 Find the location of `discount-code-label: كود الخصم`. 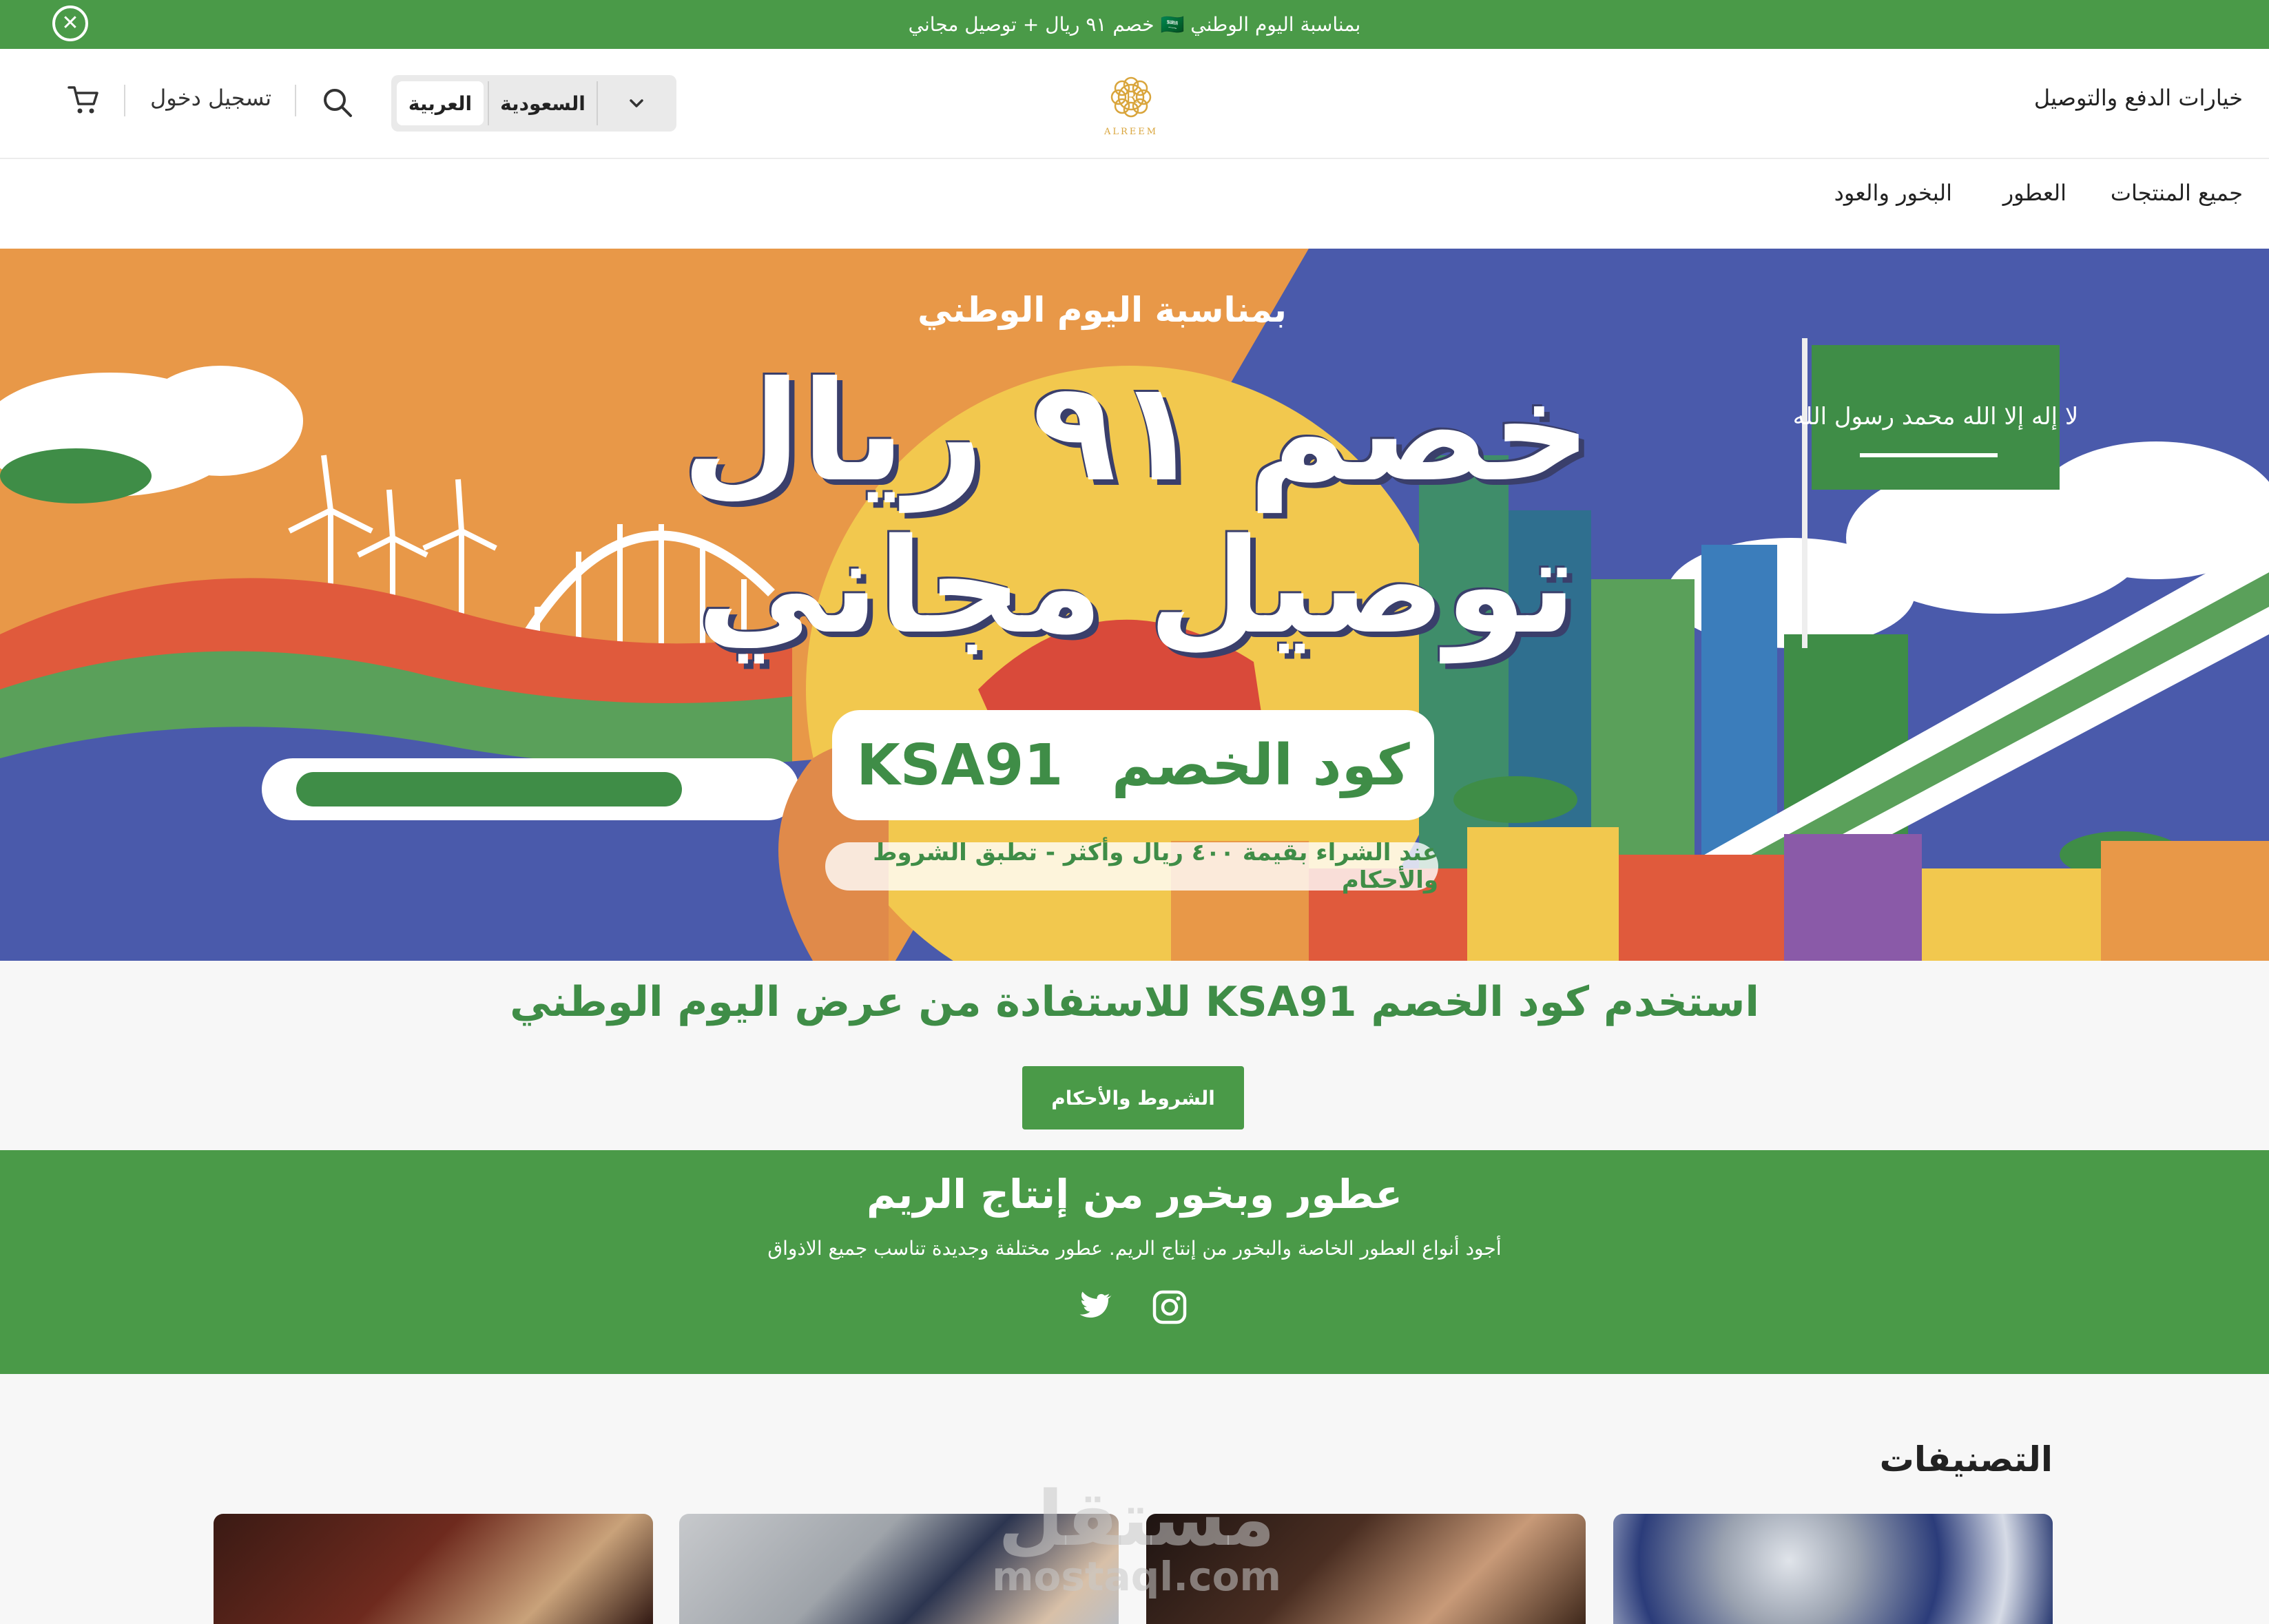

discount-code-label: كود الخصم is located at coordinates (1260, 765).